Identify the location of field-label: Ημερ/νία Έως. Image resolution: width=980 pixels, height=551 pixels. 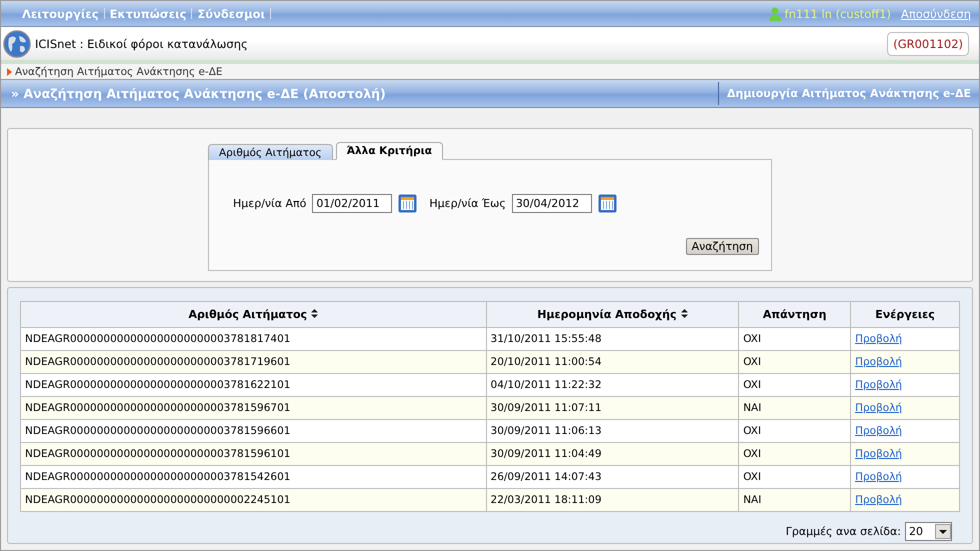
(467, 203).